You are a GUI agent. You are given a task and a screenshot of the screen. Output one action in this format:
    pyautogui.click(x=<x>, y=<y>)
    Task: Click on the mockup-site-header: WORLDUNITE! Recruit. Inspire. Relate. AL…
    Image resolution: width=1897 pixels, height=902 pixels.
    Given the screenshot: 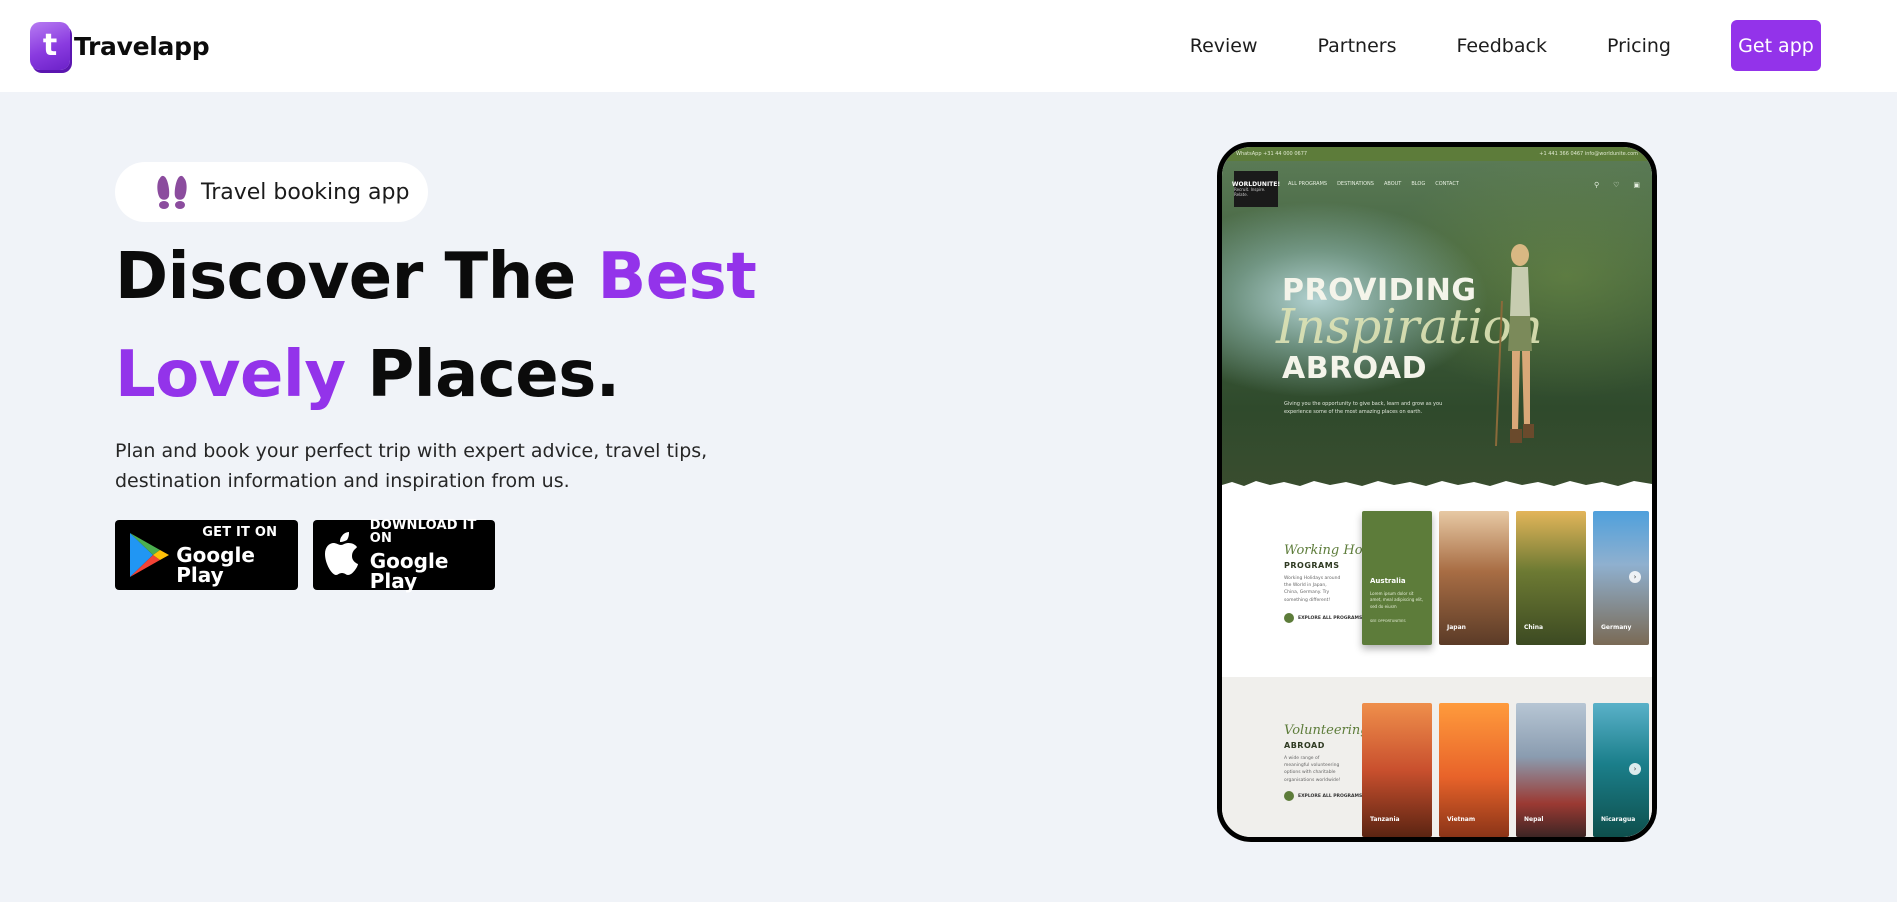 What is the action you would take?
    pyautogui.click(x=1436, y=189)
    